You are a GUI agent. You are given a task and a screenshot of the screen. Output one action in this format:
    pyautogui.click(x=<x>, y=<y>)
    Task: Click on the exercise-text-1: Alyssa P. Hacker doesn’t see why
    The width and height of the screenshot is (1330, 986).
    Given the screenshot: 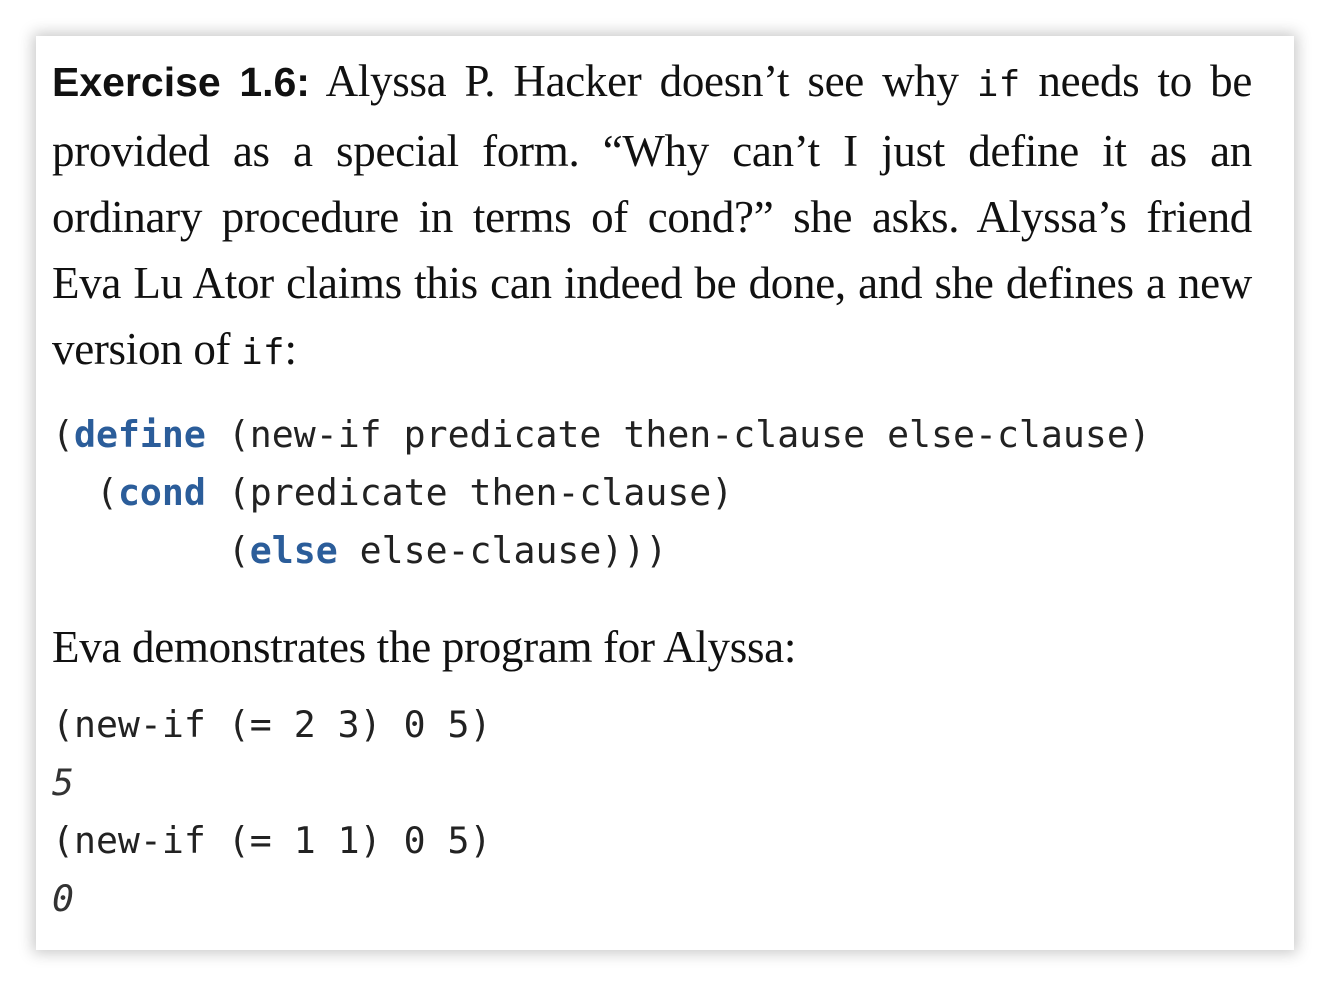 What is the action you would take?
    pyautogui.click(x=643, y=81)
    